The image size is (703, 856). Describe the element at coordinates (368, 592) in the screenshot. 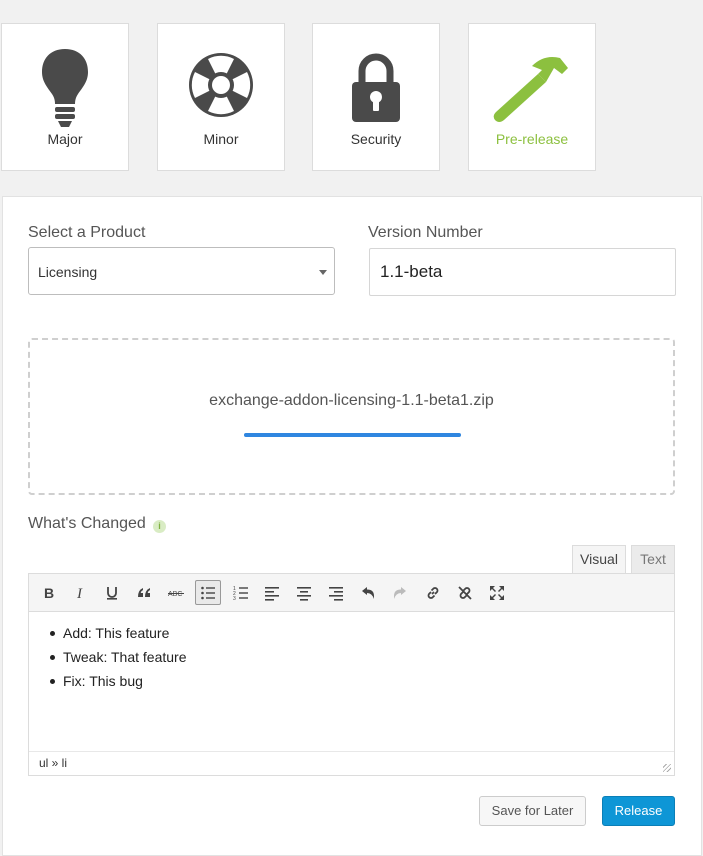

I see `undo-icon` at that location.